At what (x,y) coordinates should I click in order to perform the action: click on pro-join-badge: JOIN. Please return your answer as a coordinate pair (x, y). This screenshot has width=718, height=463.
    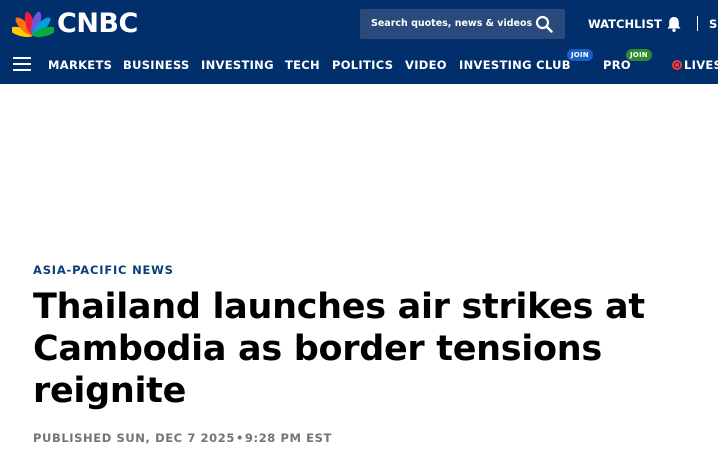
    Looking at the image, I should click on (639, 55).